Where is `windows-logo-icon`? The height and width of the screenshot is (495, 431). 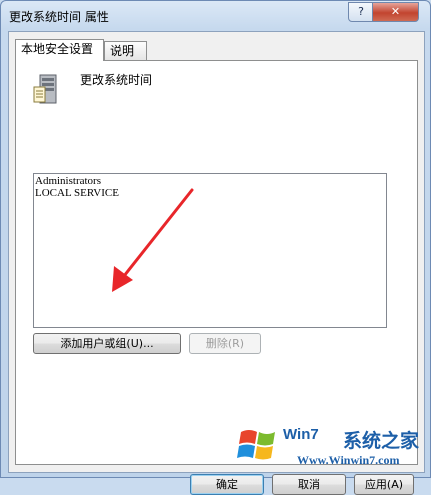 windows-logo-icon is located at coordinates (256, 445).